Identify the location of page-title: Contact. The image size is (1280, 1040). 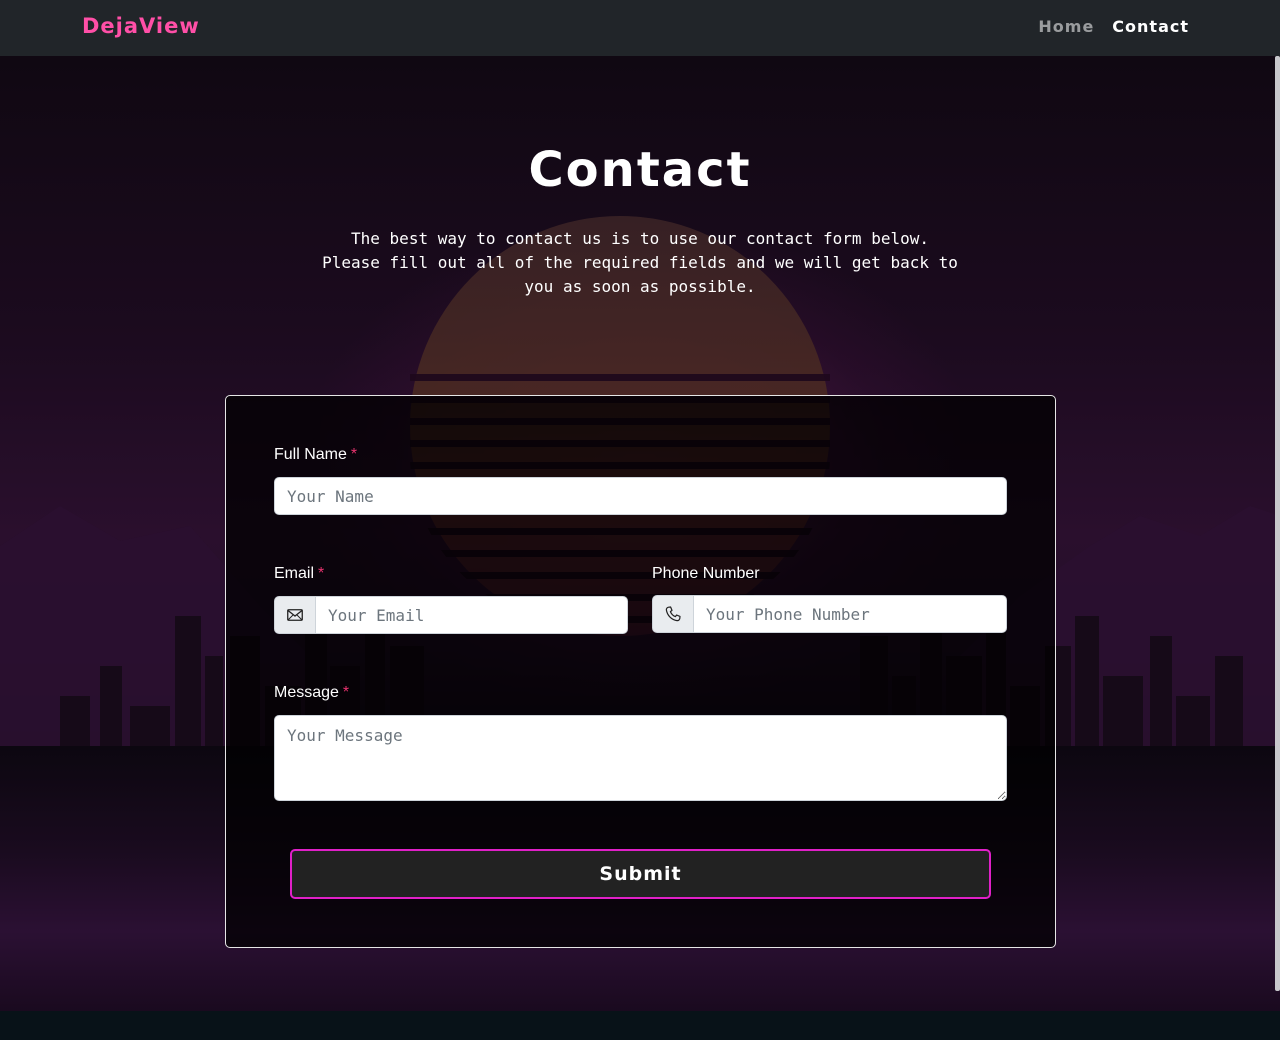
(640, 170).